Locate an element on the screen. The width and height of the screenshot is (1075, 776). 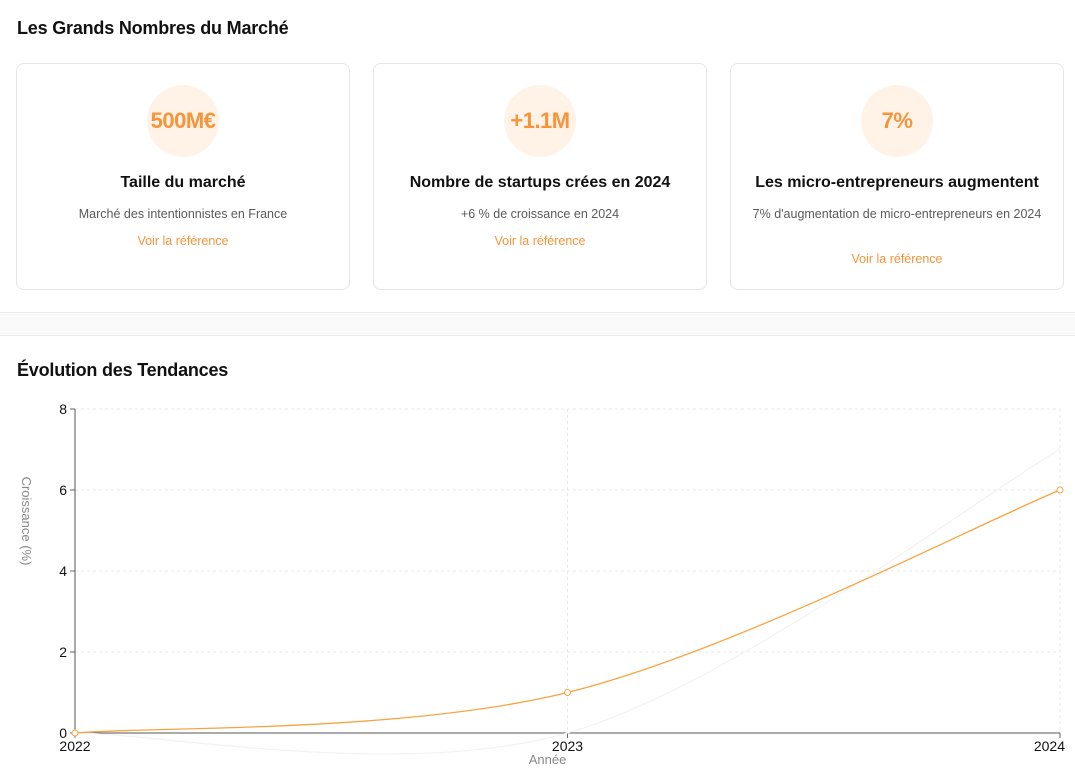
stat-description: Marché des intentionnistes en France is located at coordinates (183, 214).